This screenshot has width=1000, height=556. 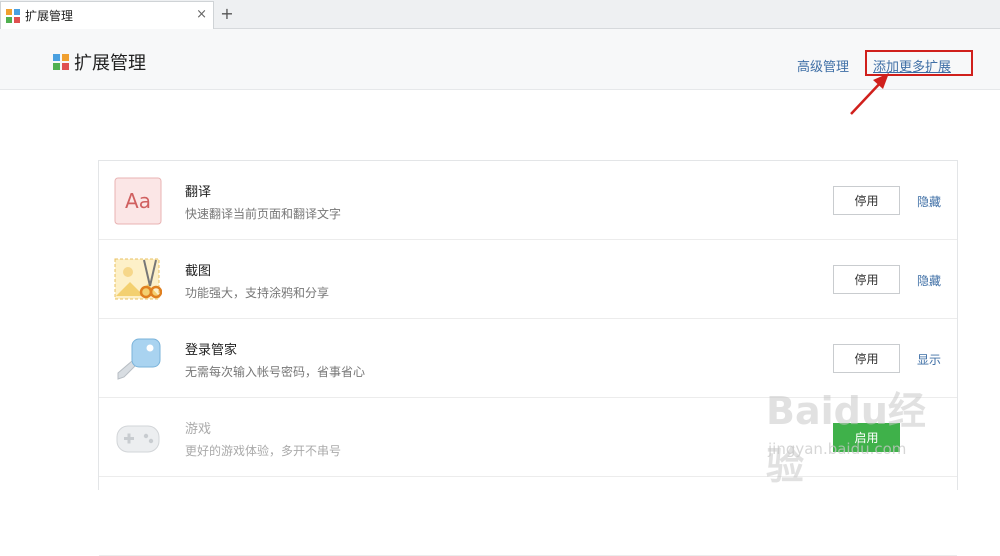 I want to click on tab-title: 扩展管理, so click(x=49, y=16).